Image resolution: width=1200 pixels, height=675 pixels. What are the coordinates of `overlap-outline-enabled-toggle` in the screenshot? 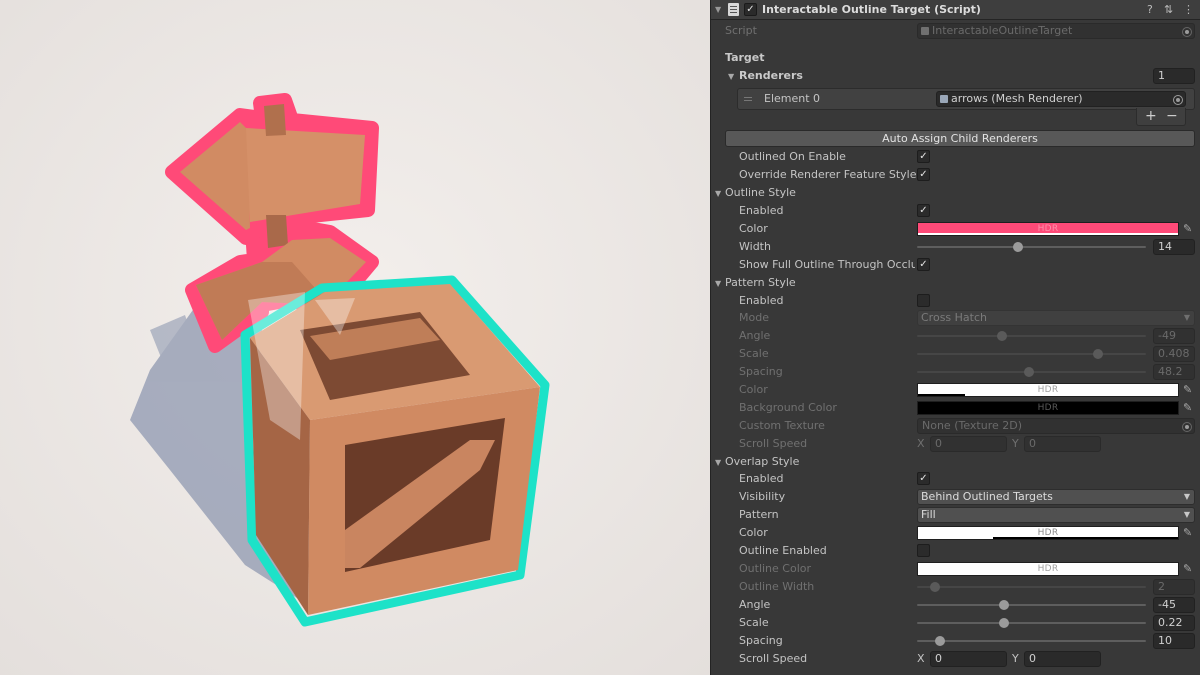 It's located at (923, 550).